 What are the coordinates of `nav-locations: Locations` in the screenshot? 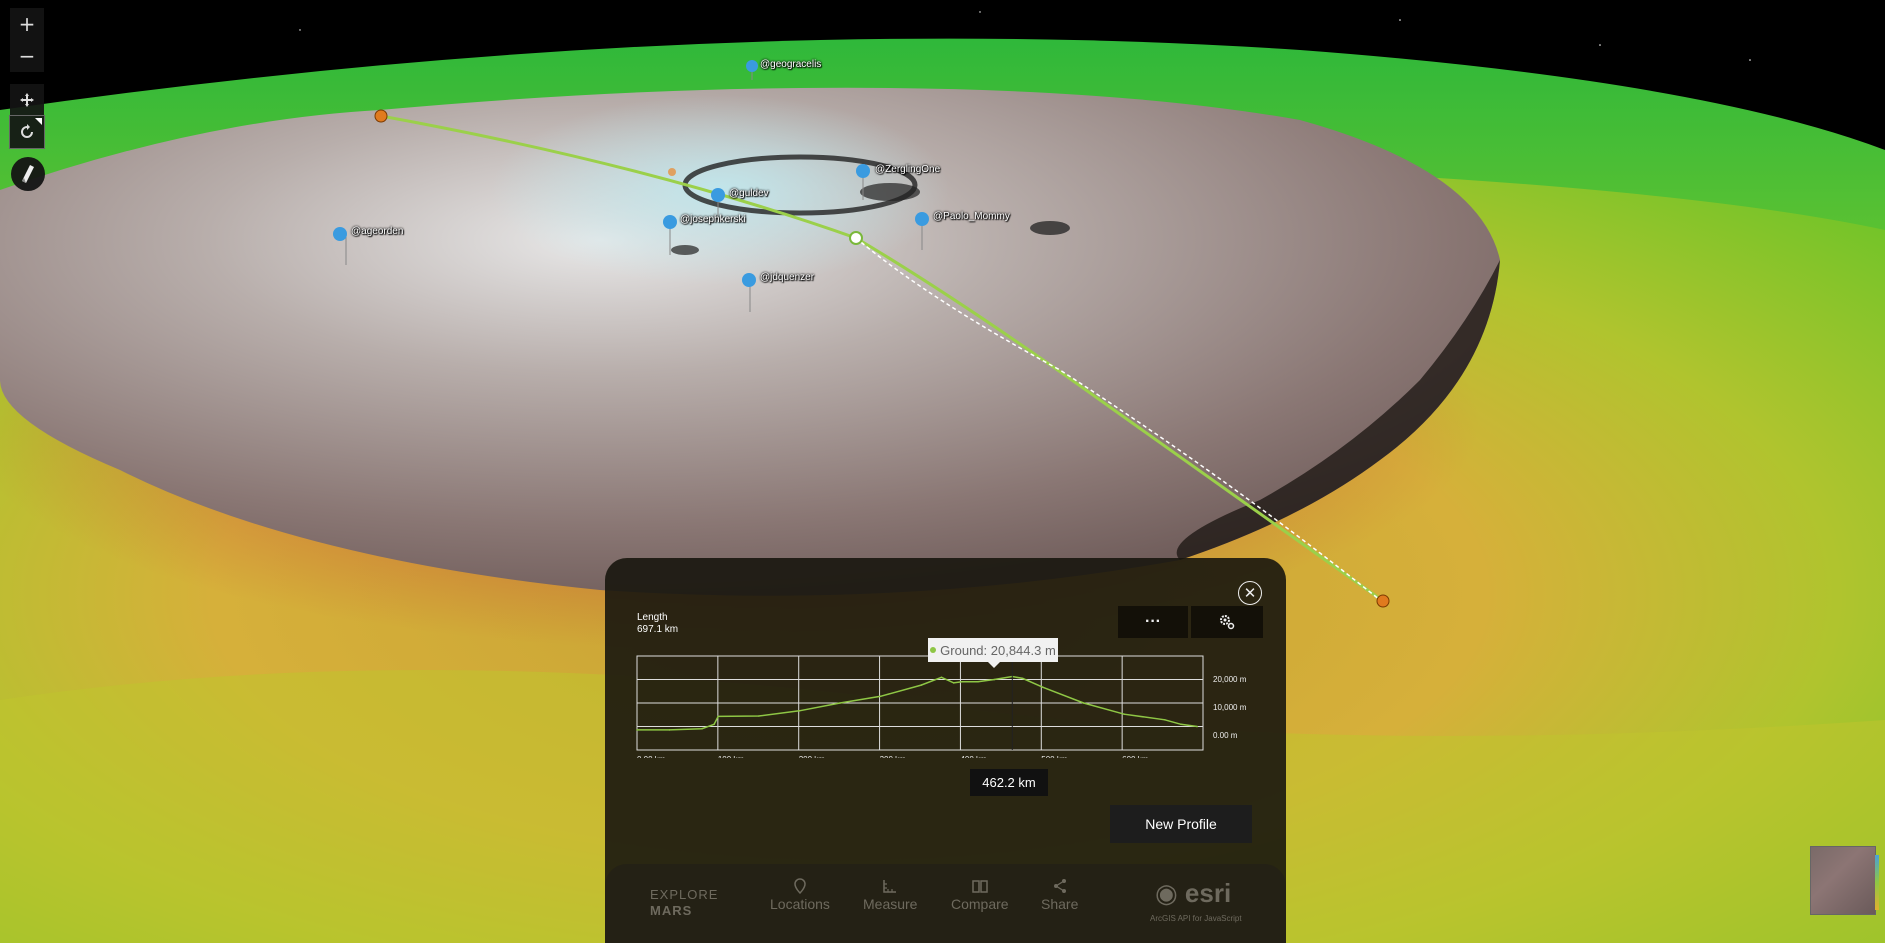 It's located at (800, 894).